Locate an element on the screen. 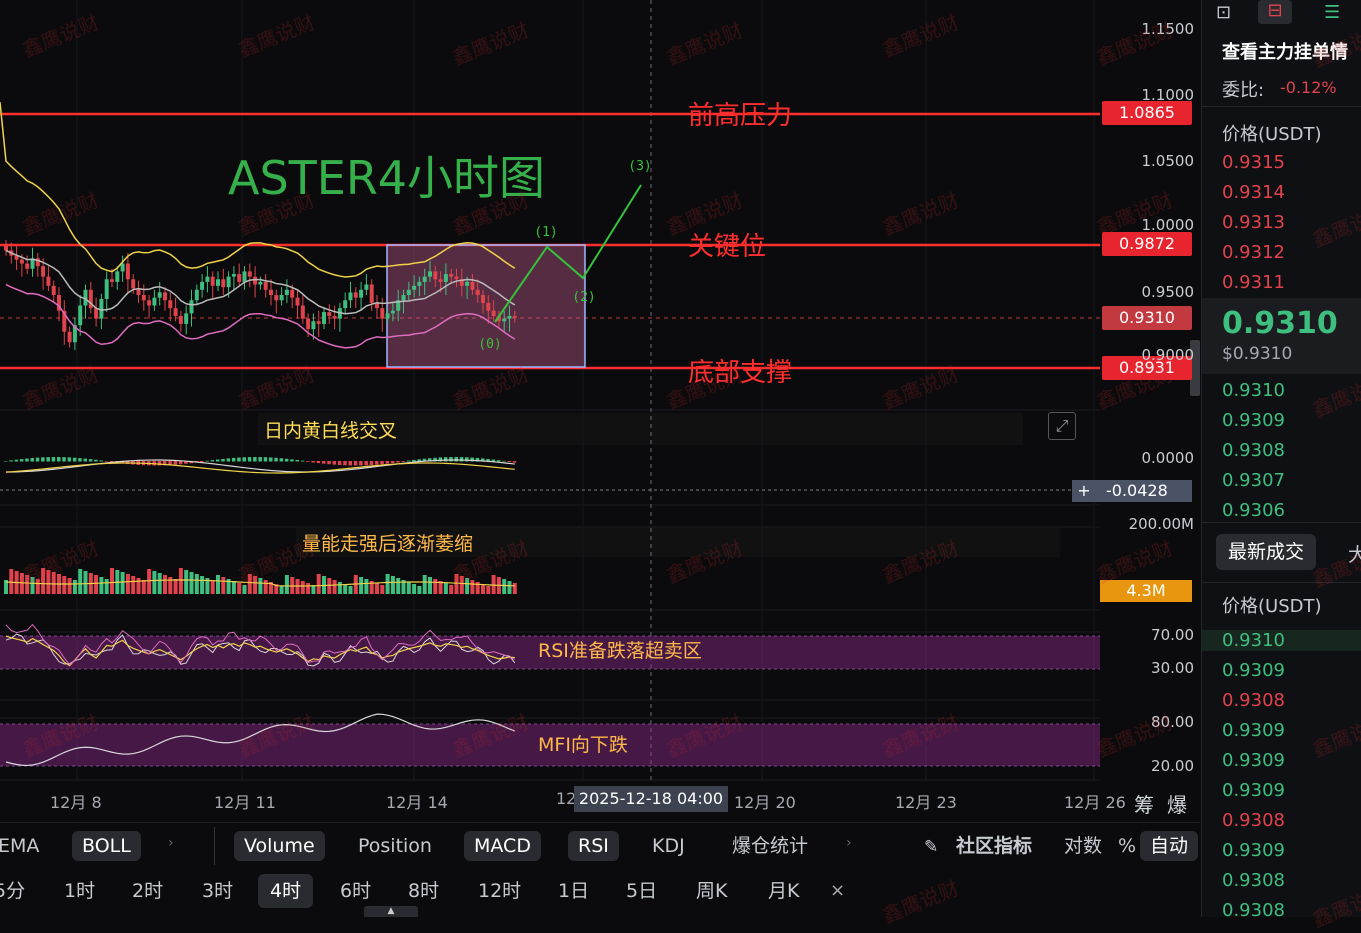  bid-row: 0.9308 is located at coordinates (1253, 450).